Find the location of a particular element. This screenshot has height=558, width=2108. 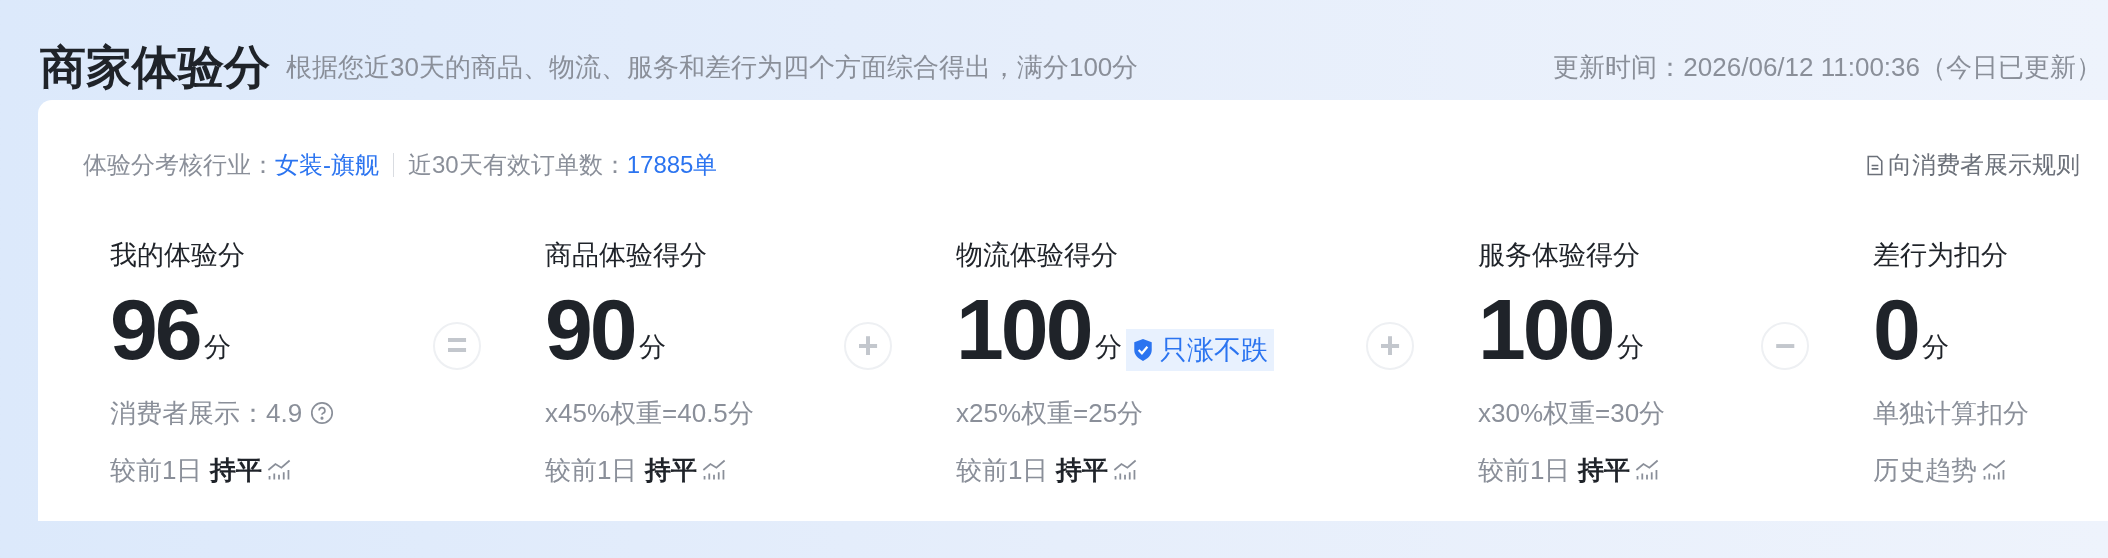

metric-label: 服务体验得分 is located at coordinates (1559, 255).